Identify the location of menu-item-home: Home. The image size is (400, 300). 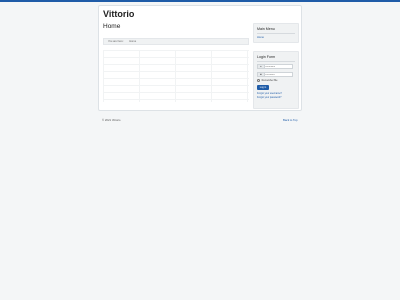
(260, 37).